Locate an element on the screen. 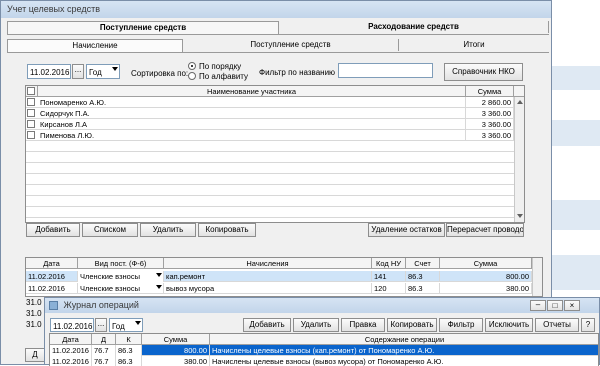  col-code: Код НУ is located at coordinates (389, 263).